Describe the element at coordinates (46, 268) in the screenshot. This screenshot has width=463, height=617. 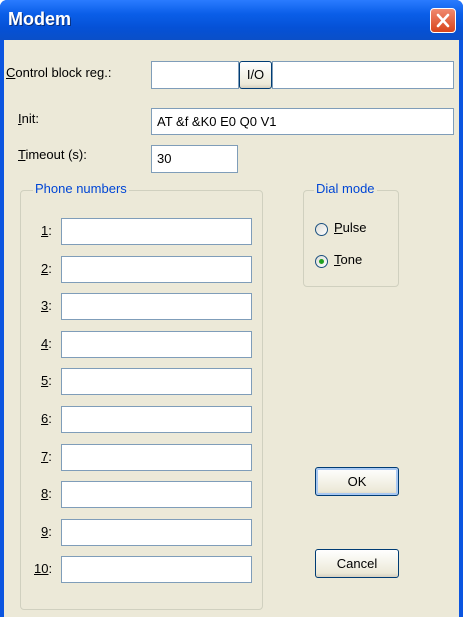
I see `phone-label-2: 2:` at that location.